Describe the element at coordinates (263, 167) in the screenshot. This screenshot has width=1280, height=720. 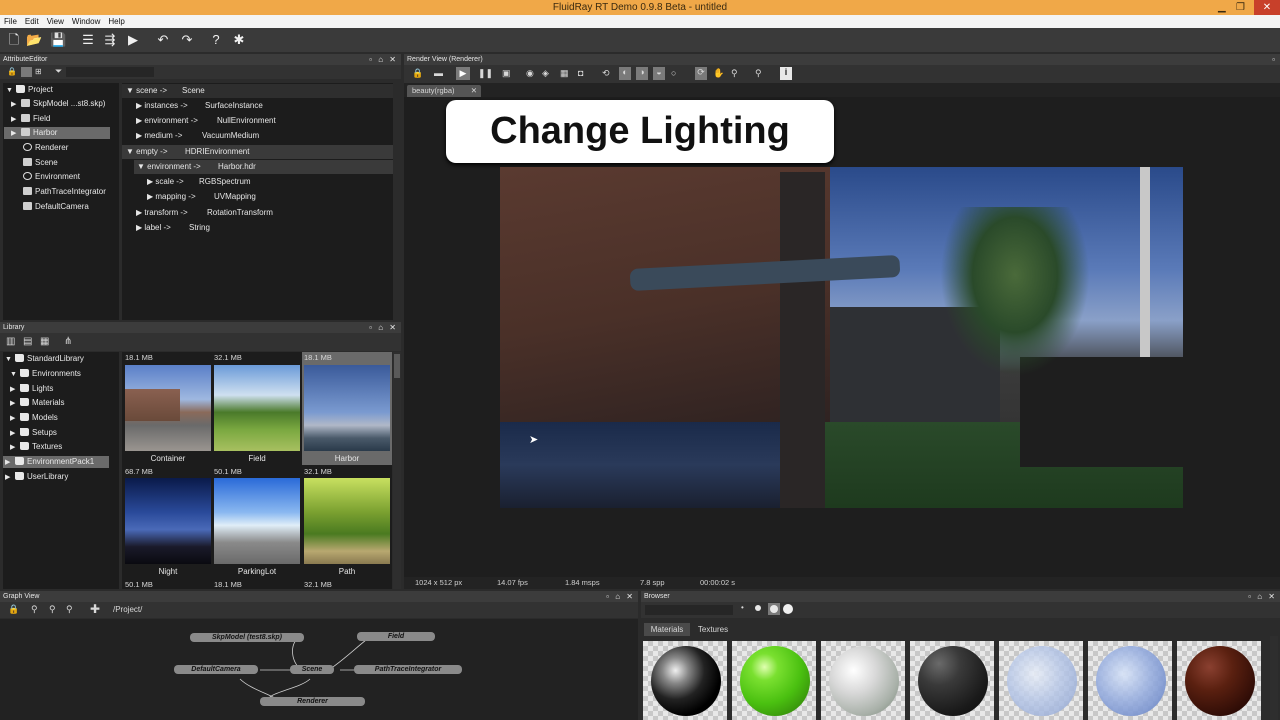
I see `attr-row: ▼ environment -> Harbor.hdr` at that location.